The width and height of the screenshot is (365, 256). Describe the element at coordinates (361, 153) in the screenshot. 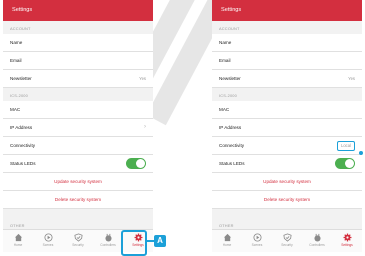

I see `callout-dot` at that location.